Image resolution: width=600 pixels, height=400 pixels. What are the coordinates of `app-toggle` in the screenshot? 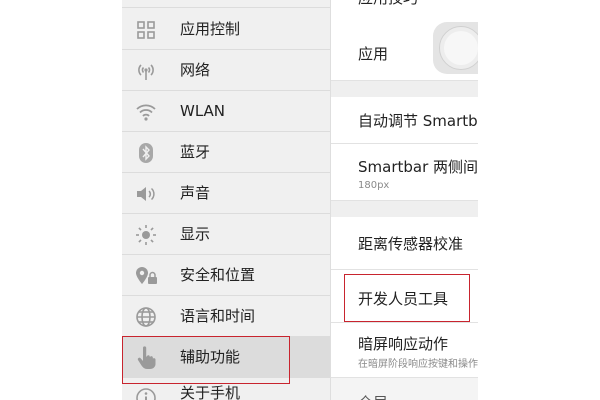 It's located at (455, 48).